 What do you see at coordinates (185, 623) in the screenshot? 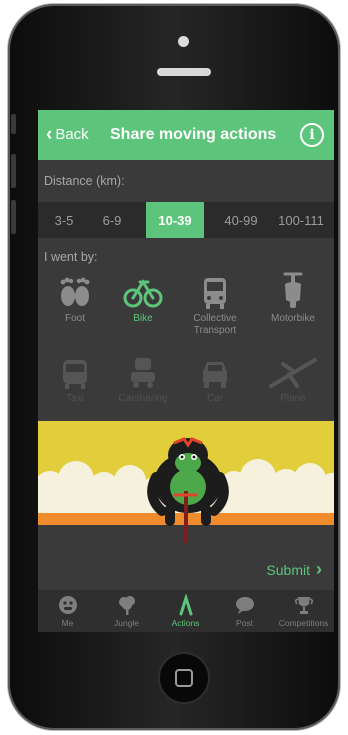
I see `tab-label: Actions` at bounding box center [185, 623].